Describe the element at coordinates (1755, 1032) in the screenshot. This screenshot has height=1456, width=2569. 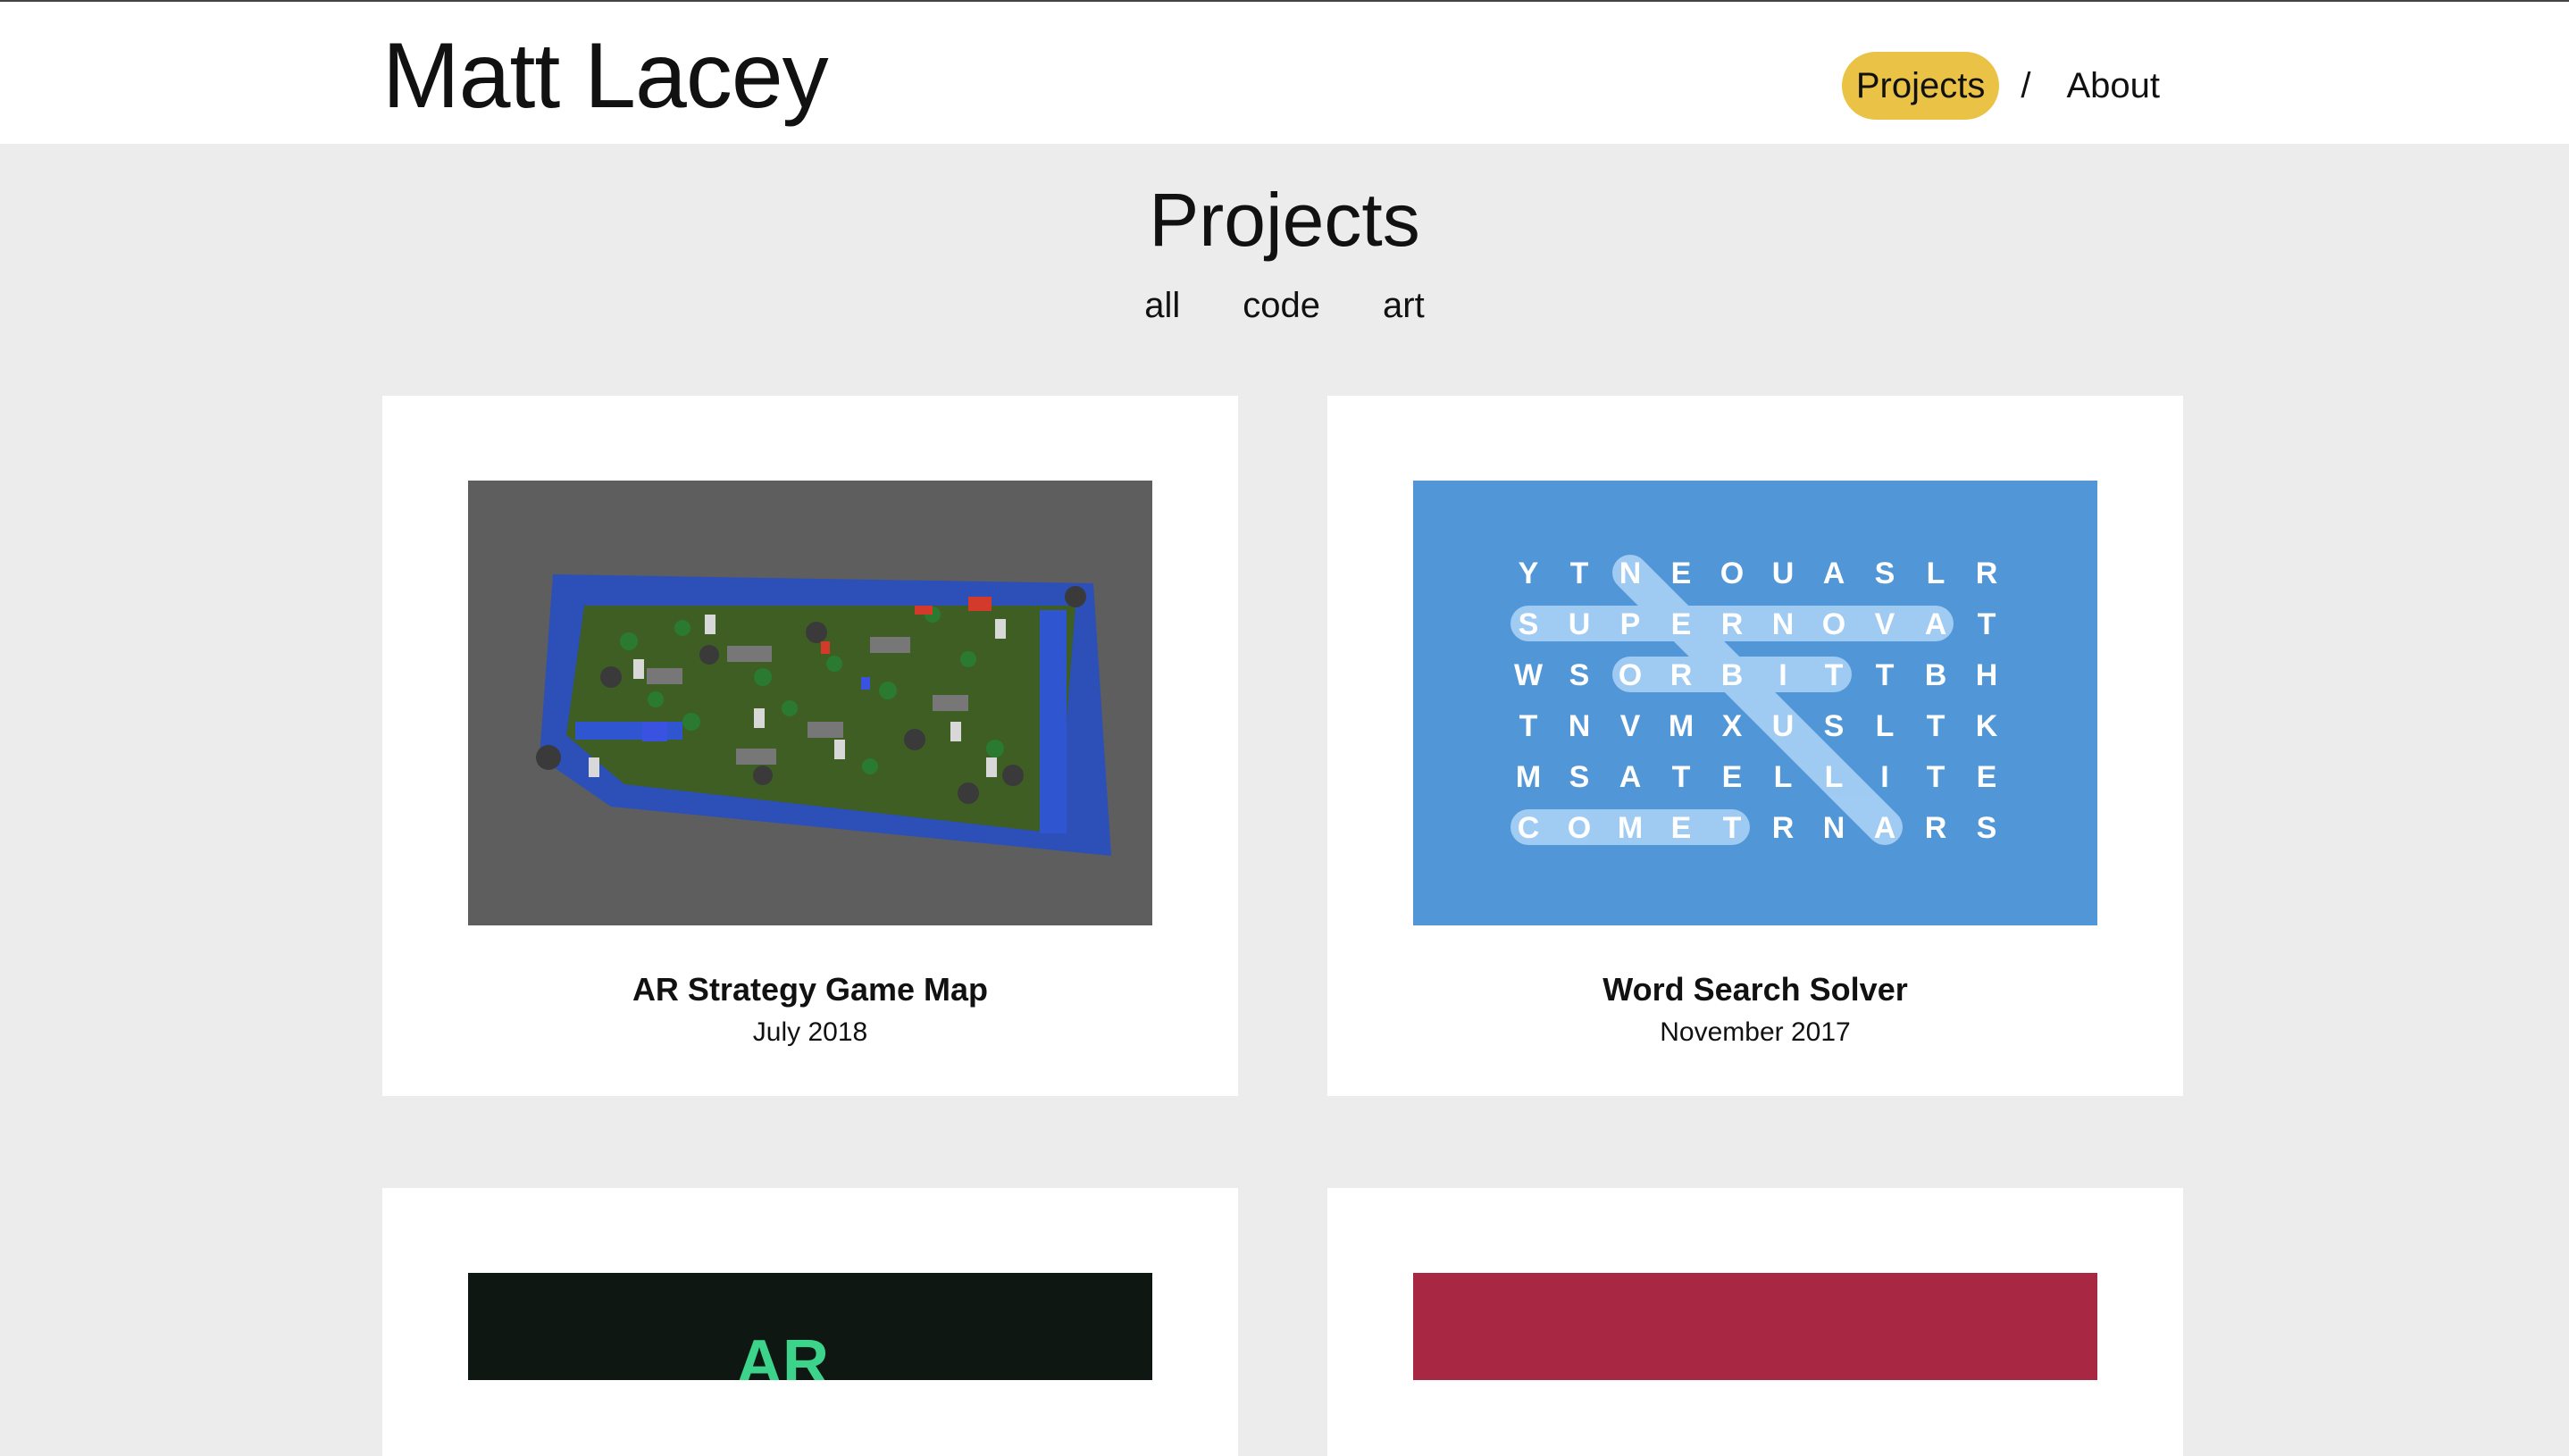
I see `project-date: November 2017` at that location.